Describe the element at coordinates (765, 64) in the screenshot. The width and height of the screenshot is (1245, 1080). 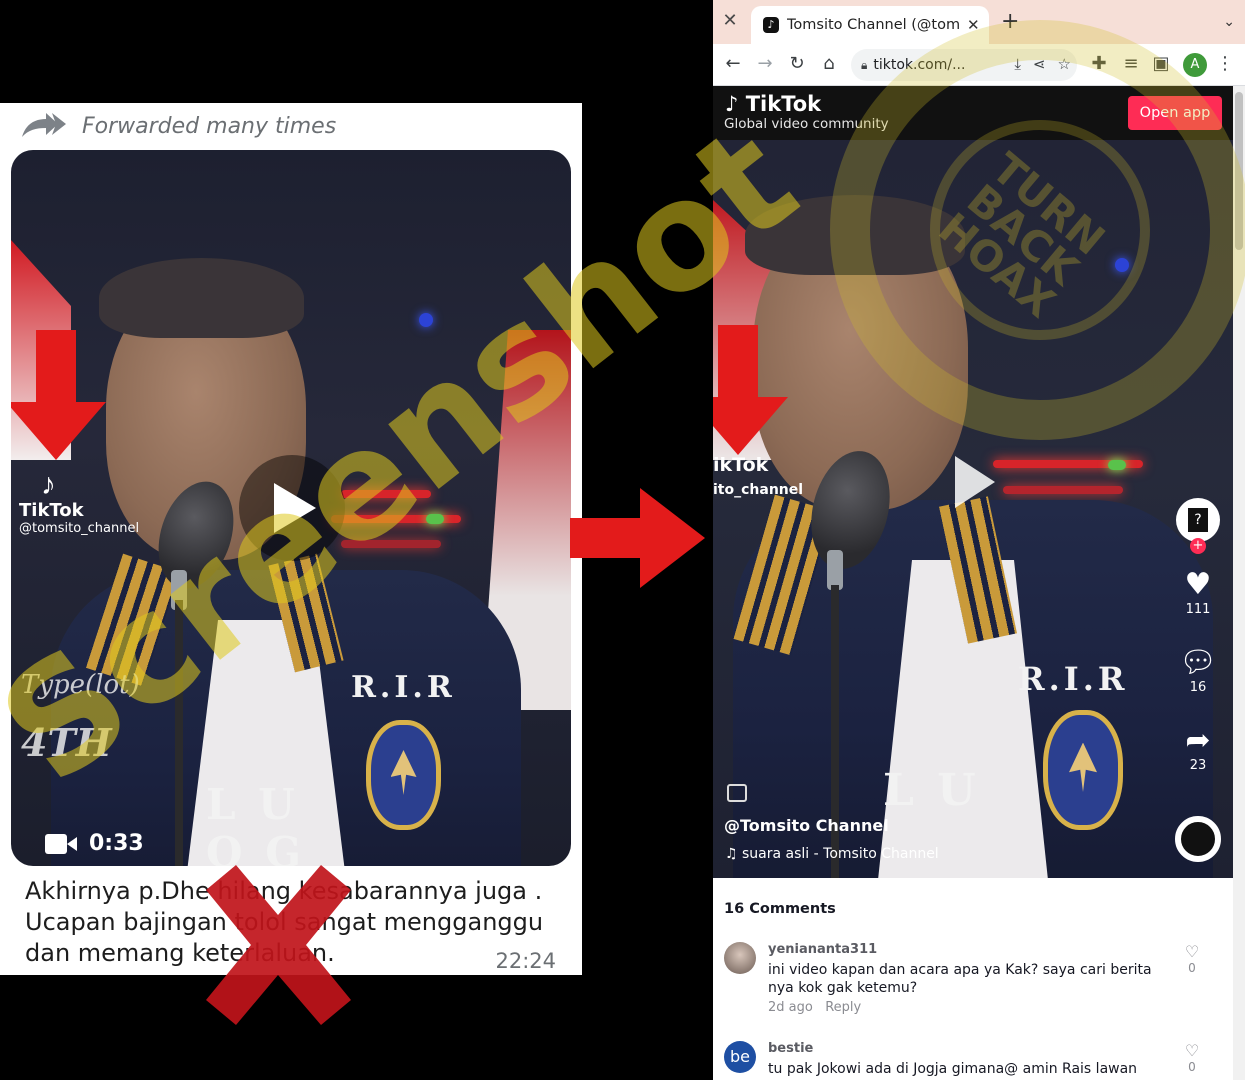
I see `forward-icon: →` at that location.